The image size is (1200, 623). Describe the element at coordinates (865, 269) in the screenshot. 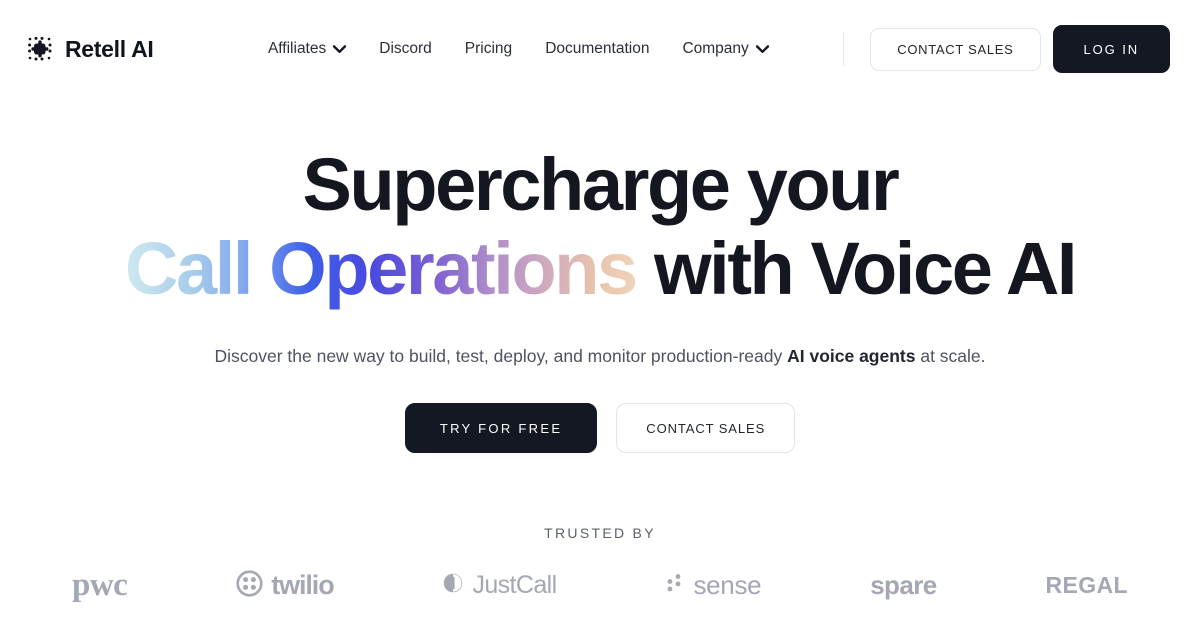

I see `headline-tail-text: with Voice AI` at that location.